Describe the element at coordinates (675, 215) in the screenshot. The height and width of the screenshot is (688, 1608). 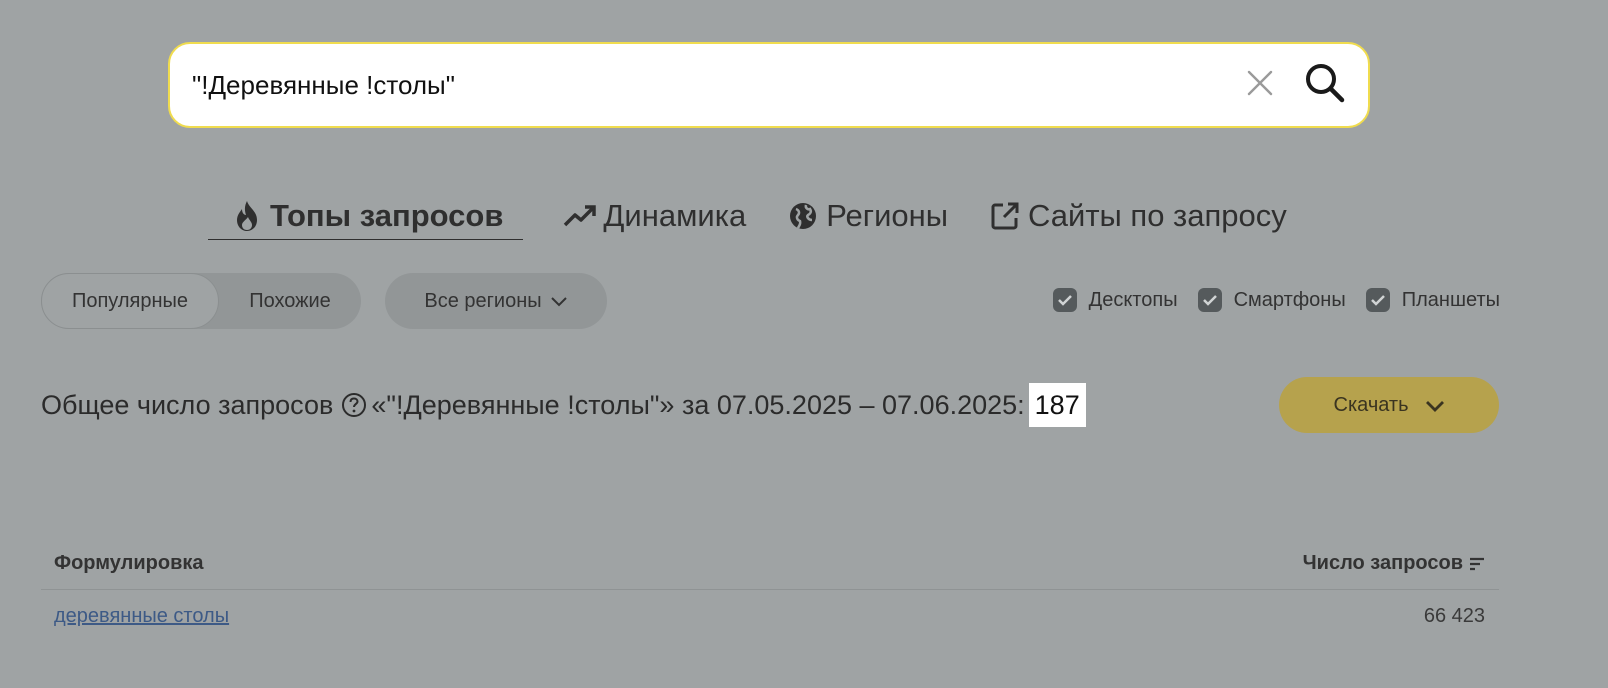
I see `tab-label: Динамика` at that location.